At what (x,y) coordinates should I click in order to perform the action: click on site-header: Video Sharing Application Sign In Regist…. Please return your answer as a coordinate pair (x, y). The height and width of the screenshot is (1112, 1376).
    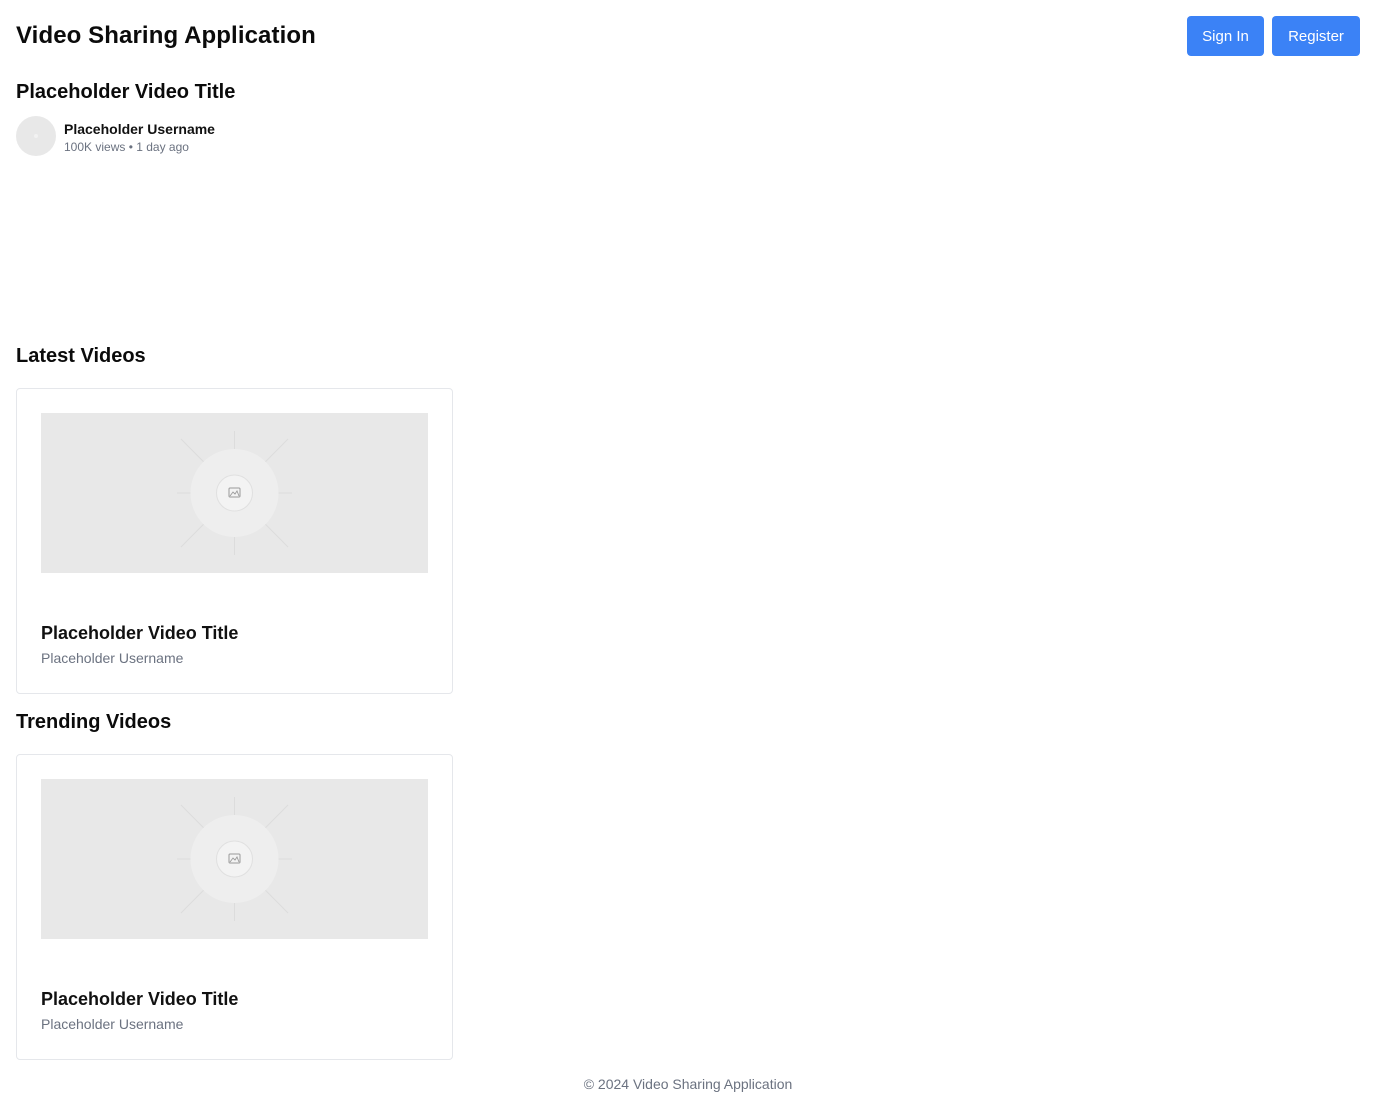
    Looking at the image, I should click on (688, 36).